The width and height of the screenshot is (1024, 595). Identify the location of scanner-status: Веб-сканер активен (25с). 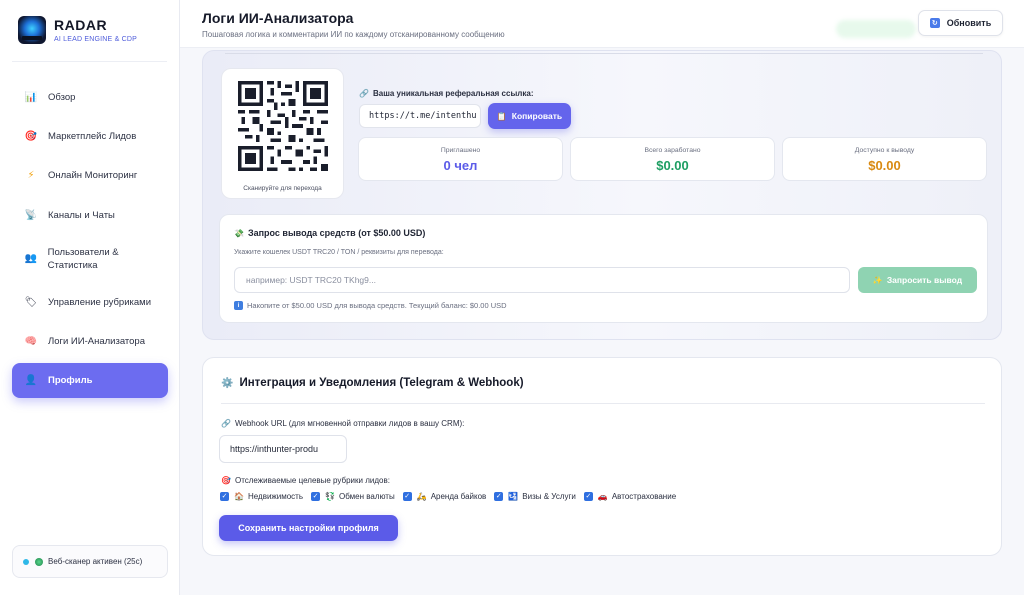
(90, 561).